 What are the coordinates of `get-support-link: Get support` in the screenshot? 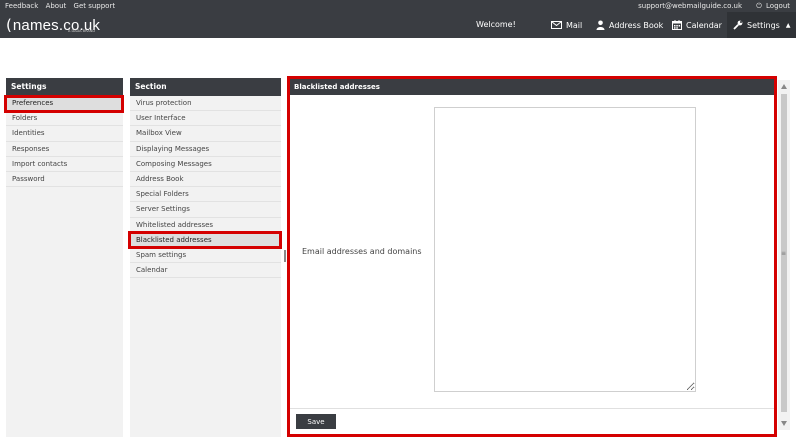 It's located at (95, 6).